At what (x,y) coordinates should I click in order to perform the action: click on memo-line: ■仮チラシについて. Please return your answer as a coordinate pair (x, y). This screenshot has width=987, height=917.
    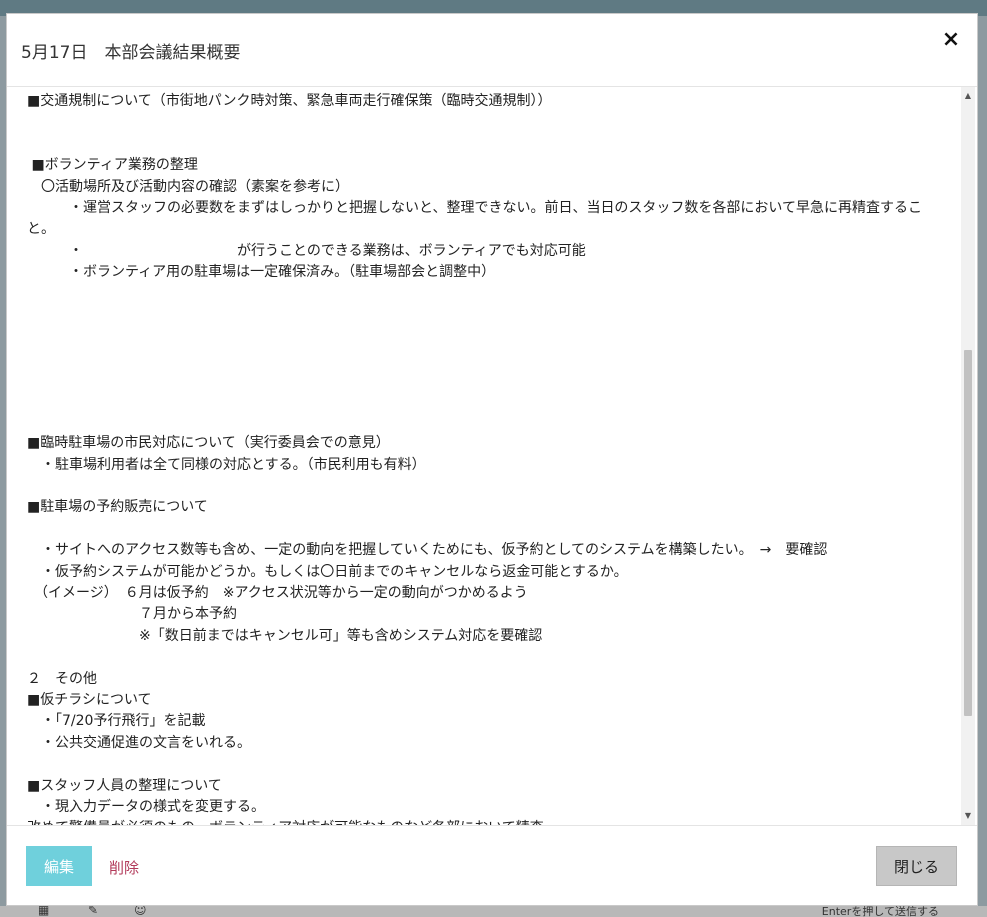
    Looking at the image, I should click on (89, 699).